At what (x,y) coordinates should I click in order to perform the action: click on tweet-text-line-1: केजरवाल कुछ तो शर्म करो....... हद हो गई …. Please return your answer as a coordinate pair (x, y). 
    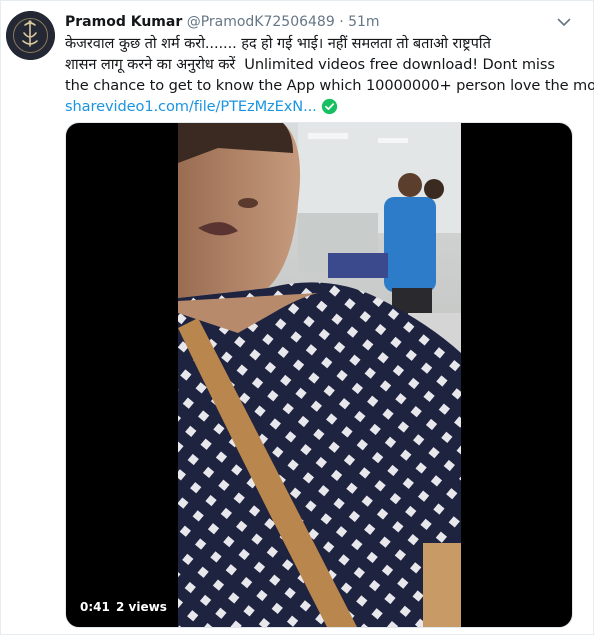
    Looking at the image, I should click on (278, 43).